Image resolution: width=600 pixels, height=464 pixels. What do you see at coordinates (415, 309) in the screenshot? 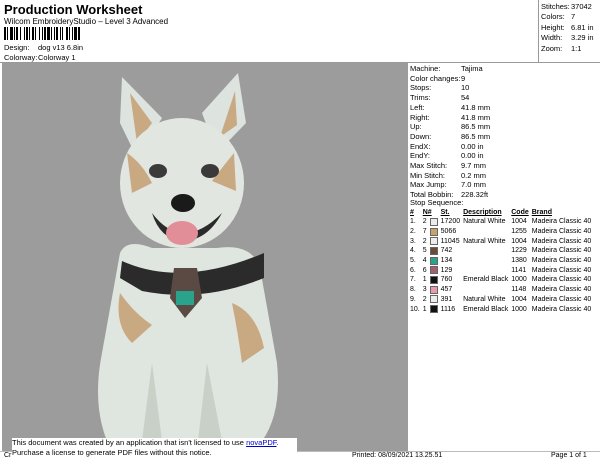
I see `stop-number: 10.` at bounding box center [415, 309].